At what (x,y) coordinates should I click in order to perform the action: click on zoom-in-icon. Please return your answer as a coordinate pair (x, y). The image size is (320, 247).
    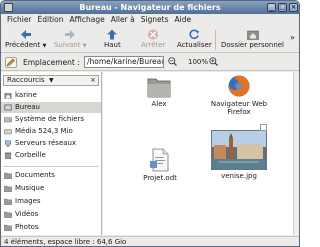
    Looking at the image, I should click on (213, 61).